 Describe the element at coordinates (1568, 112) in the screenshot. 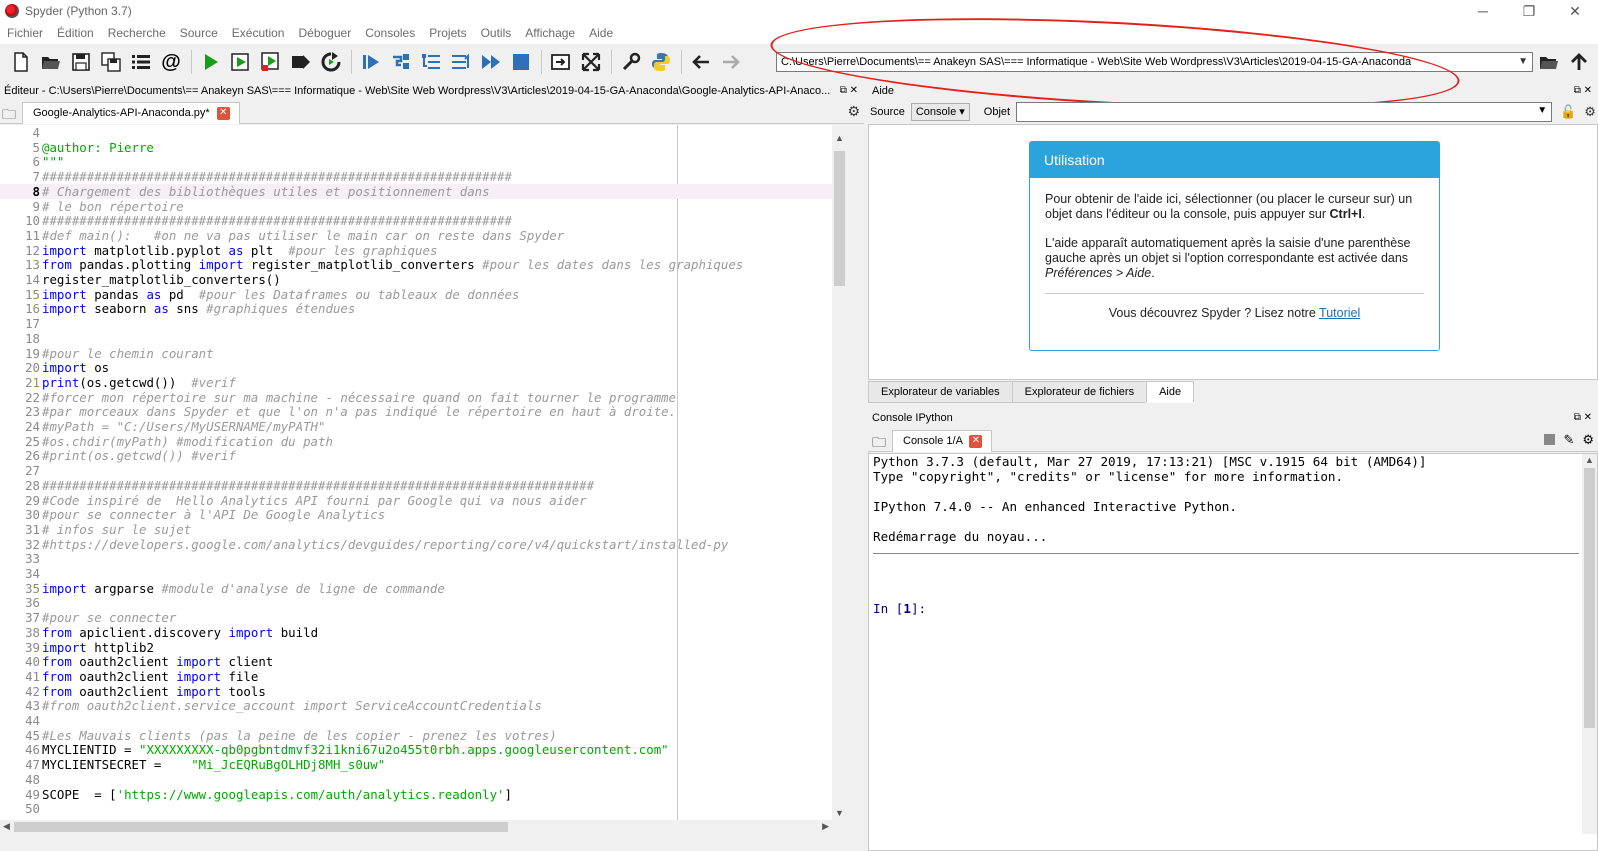

I see `lock-icon: 🔓` at that location.